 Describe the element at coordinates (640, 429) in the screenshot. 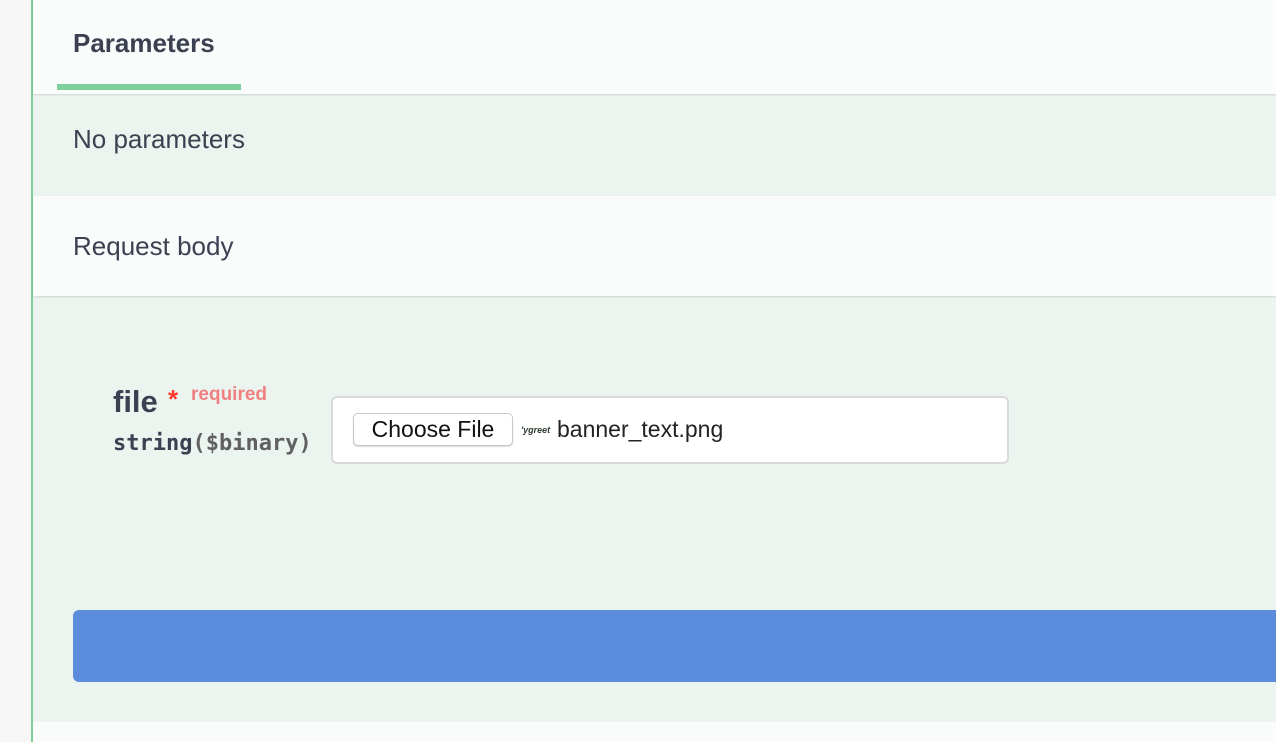

I see `selected-file-name: banner_text.png` at that location.